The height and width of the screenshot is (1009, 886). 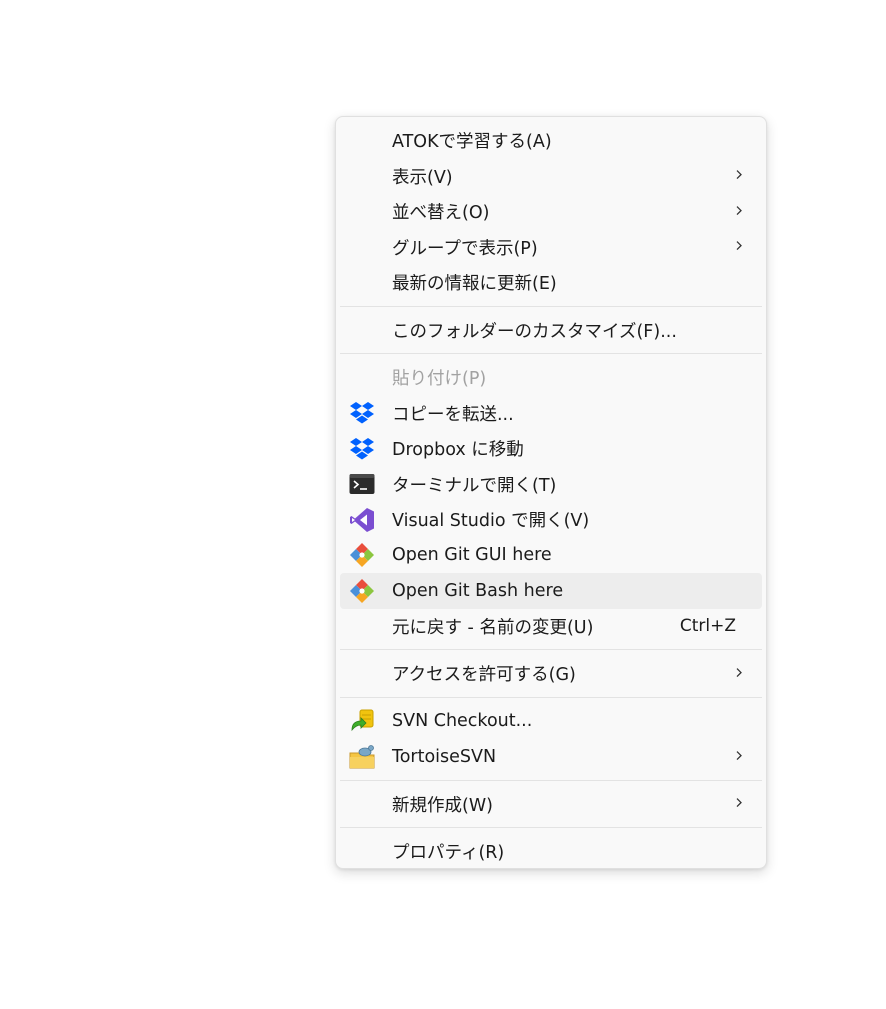 What do you see at coordinates (551, 449) in the screenshot?
I see `menu-item-move-to-dropbox: Dropbox に移動` at bounding box center [551, 449].